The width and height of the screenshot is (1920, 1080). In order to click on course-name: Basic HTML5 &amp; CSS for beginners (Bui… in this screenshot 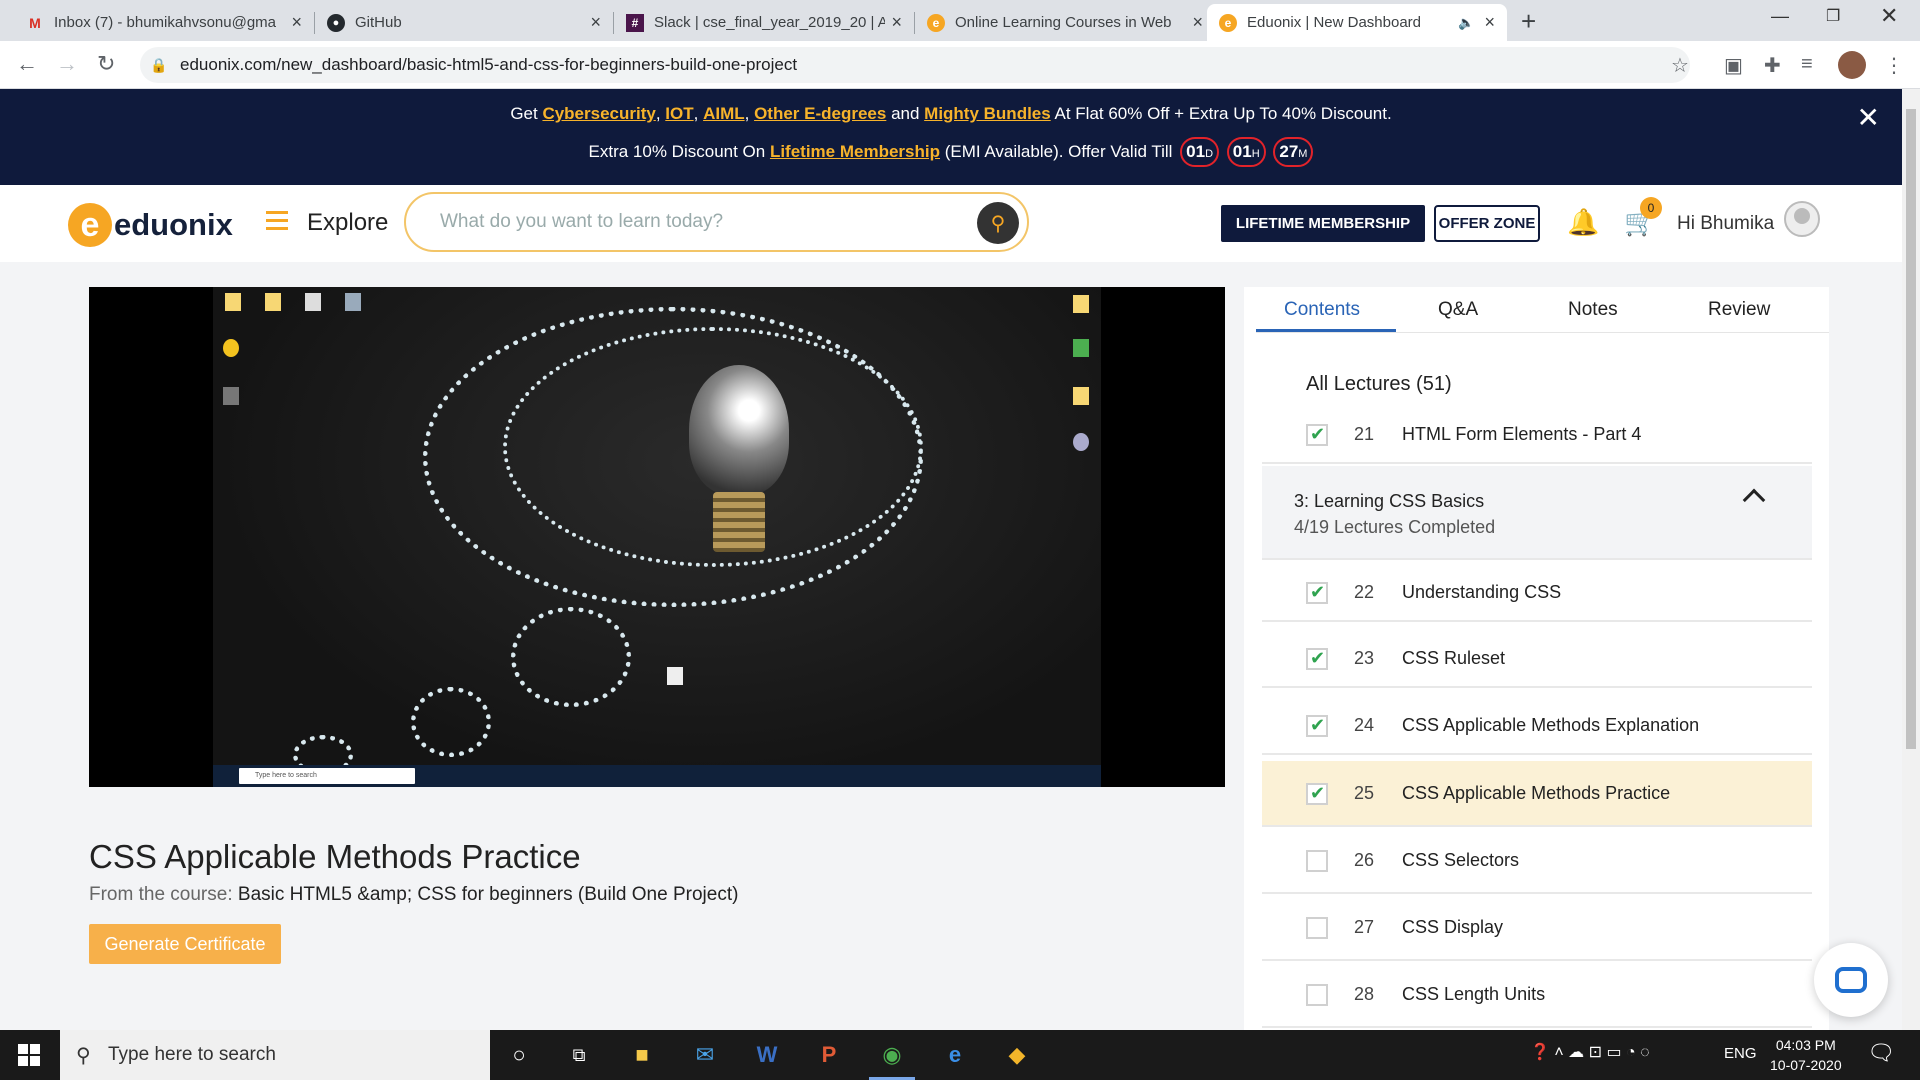, I will do `click(488, 894)`.